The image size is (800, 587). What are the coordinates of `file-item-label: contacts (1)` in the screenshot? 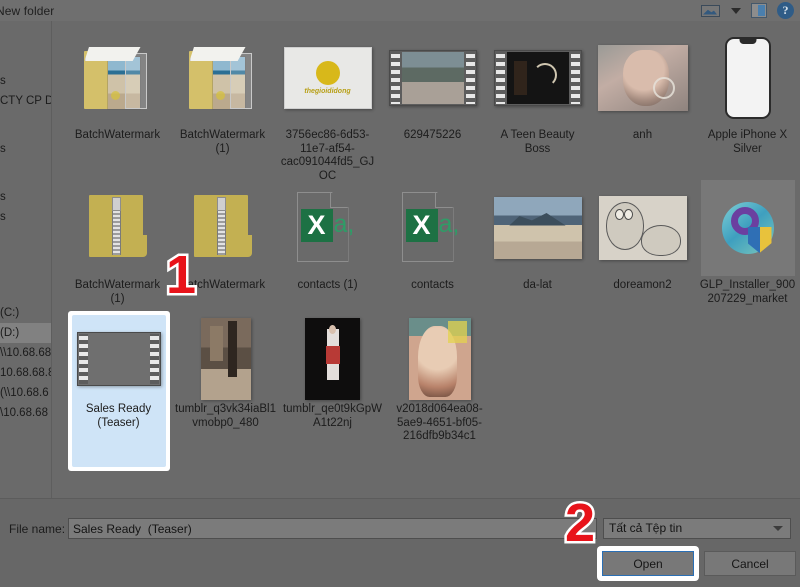 It's located at (327, 285).